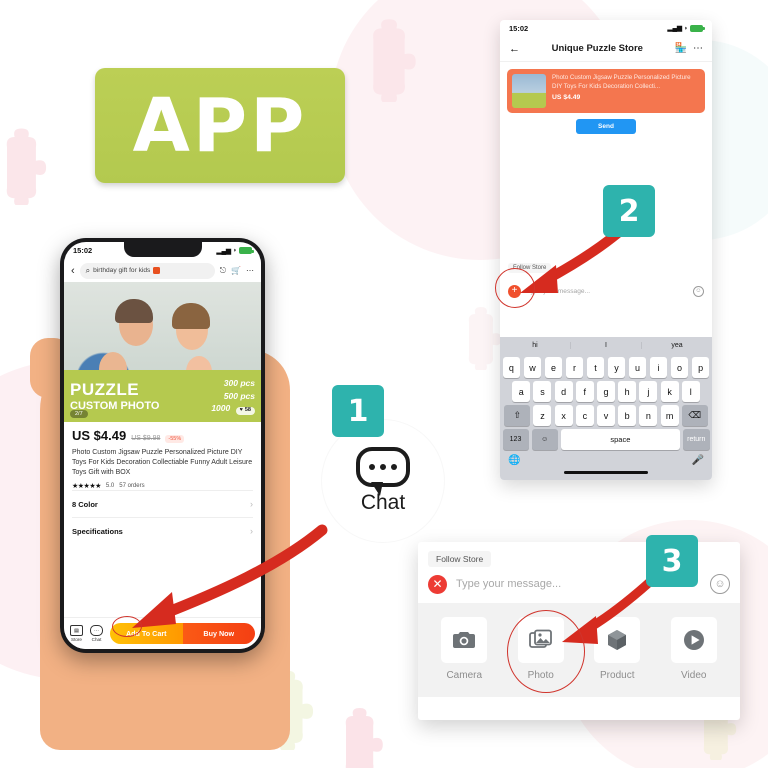 The image size is (768, 768). Describe the element at coordinates (235, 250) in the screenshot. I see `wifi-icon: ◗` at that location.